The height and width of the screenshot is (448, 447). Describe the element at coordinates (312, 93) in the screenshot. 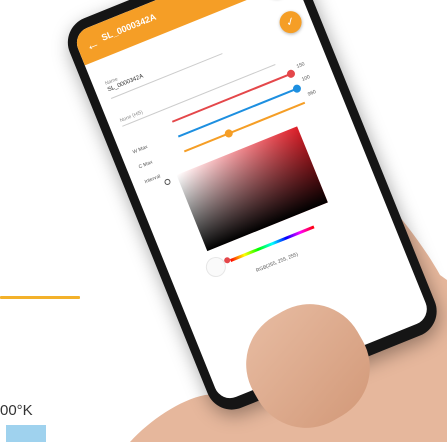

I see `slider-value: 960` at that location.